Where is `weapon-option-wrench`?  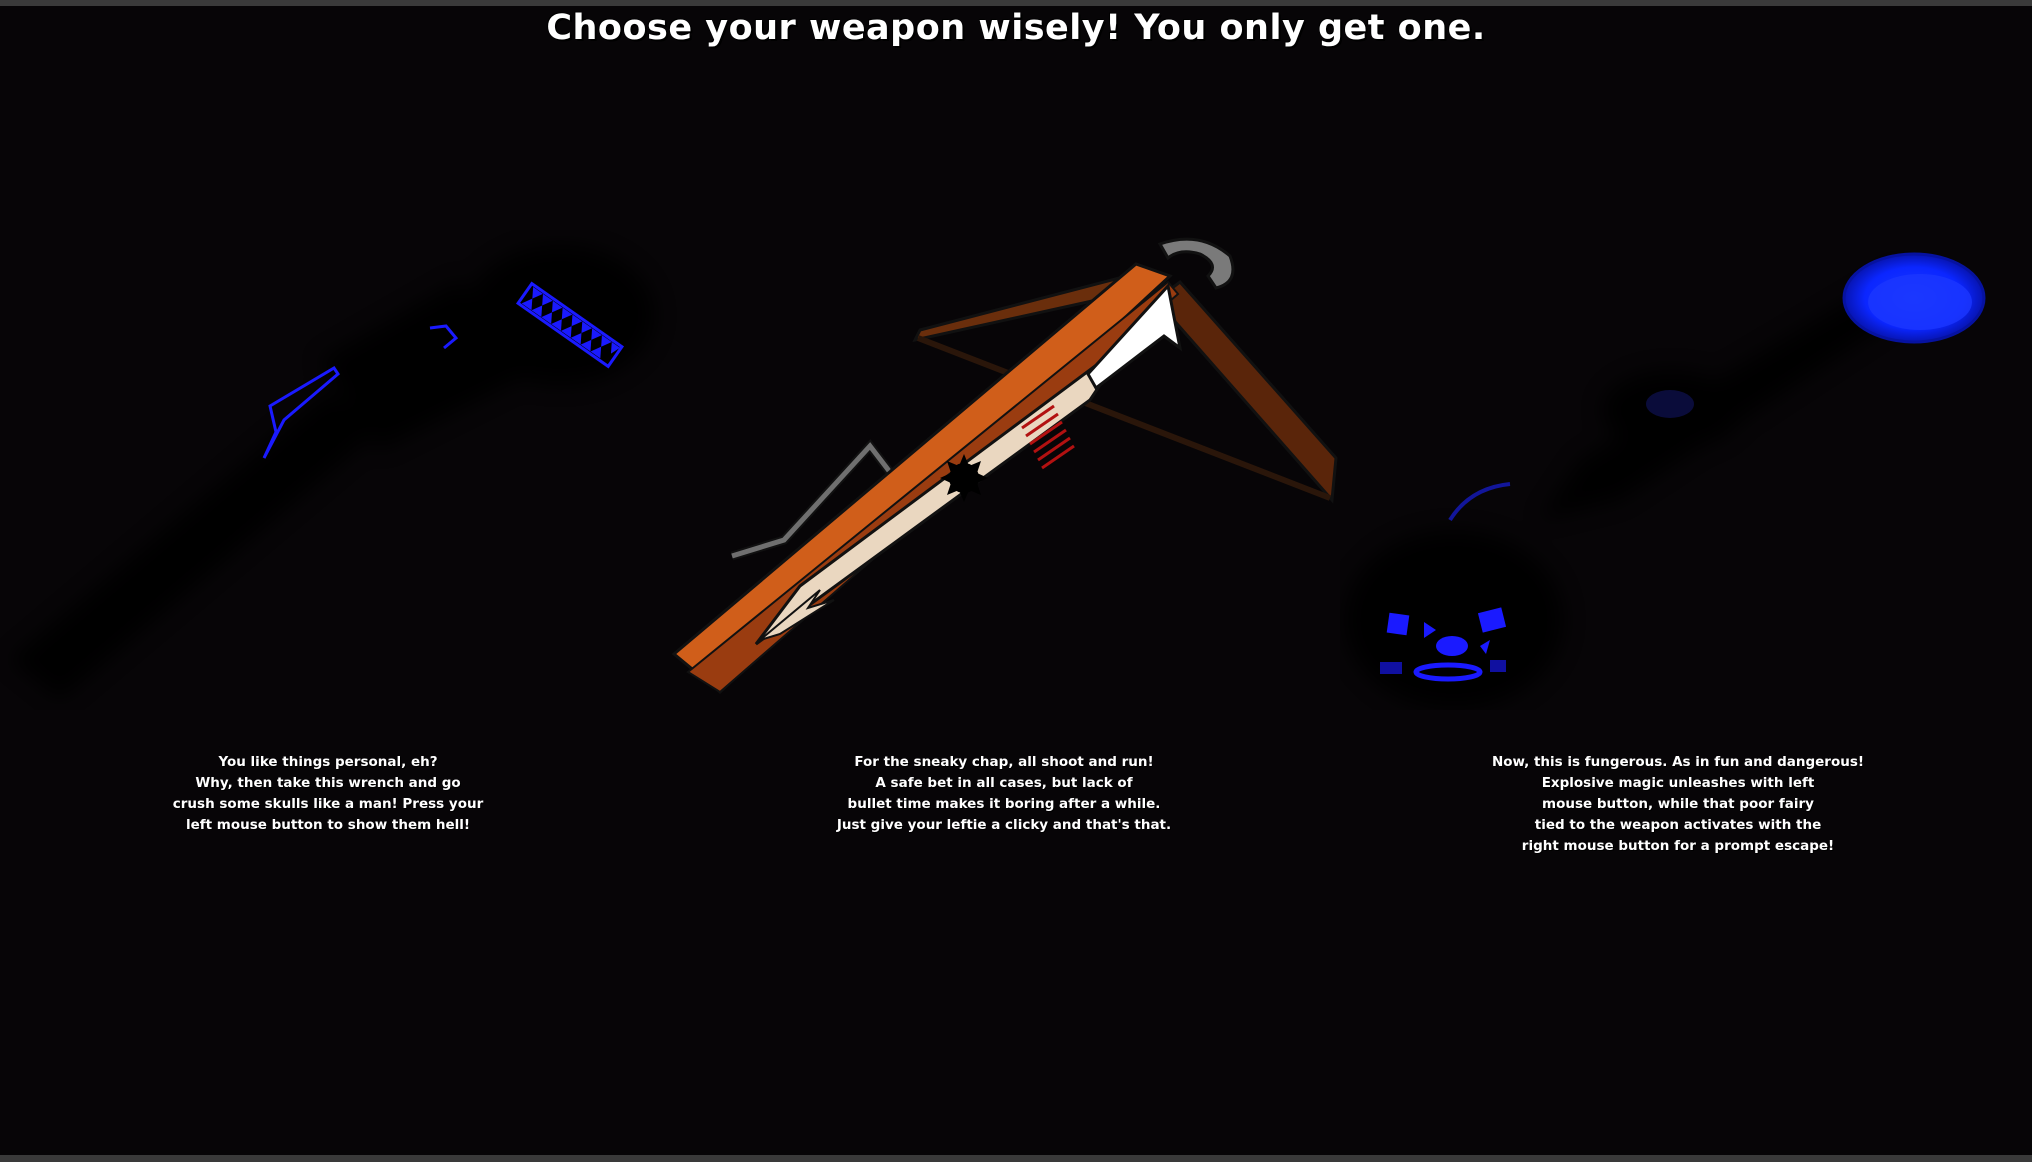 weapon-option-wrench is located at coordinates (340, 470).